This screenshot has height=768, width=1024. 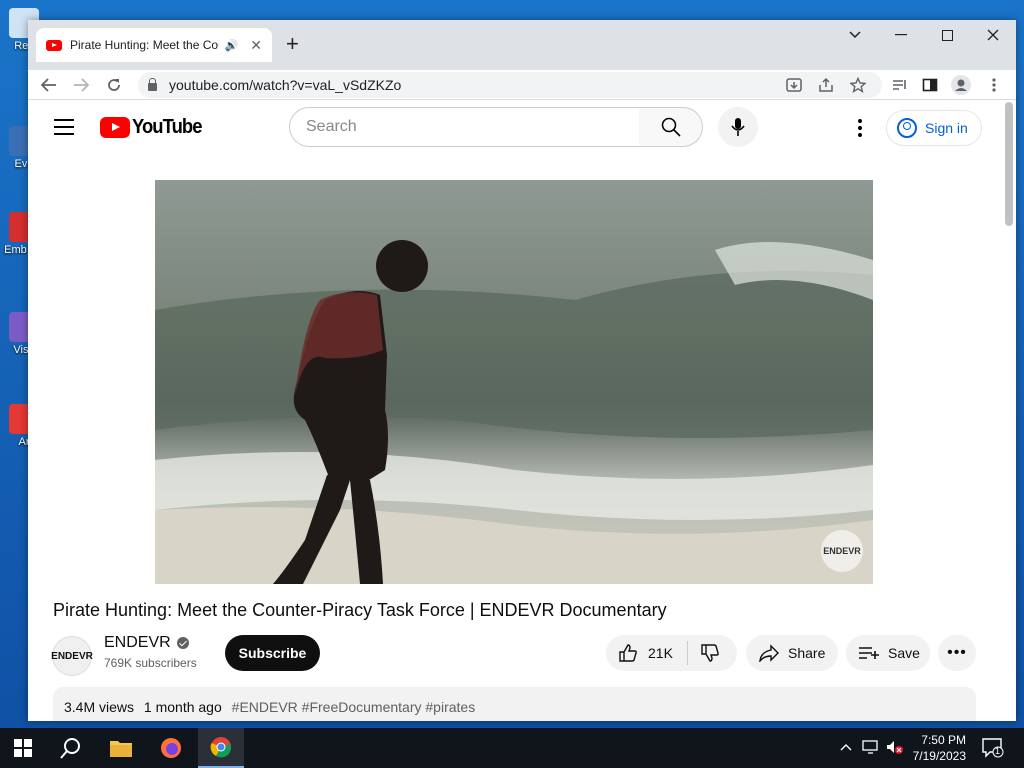 What do you see at coordinates (510, 85) in the screenshot?
I see `address-bar: youtube.com/watch?v=vaL_vSdZKZo` at bounding box center [510, 85].